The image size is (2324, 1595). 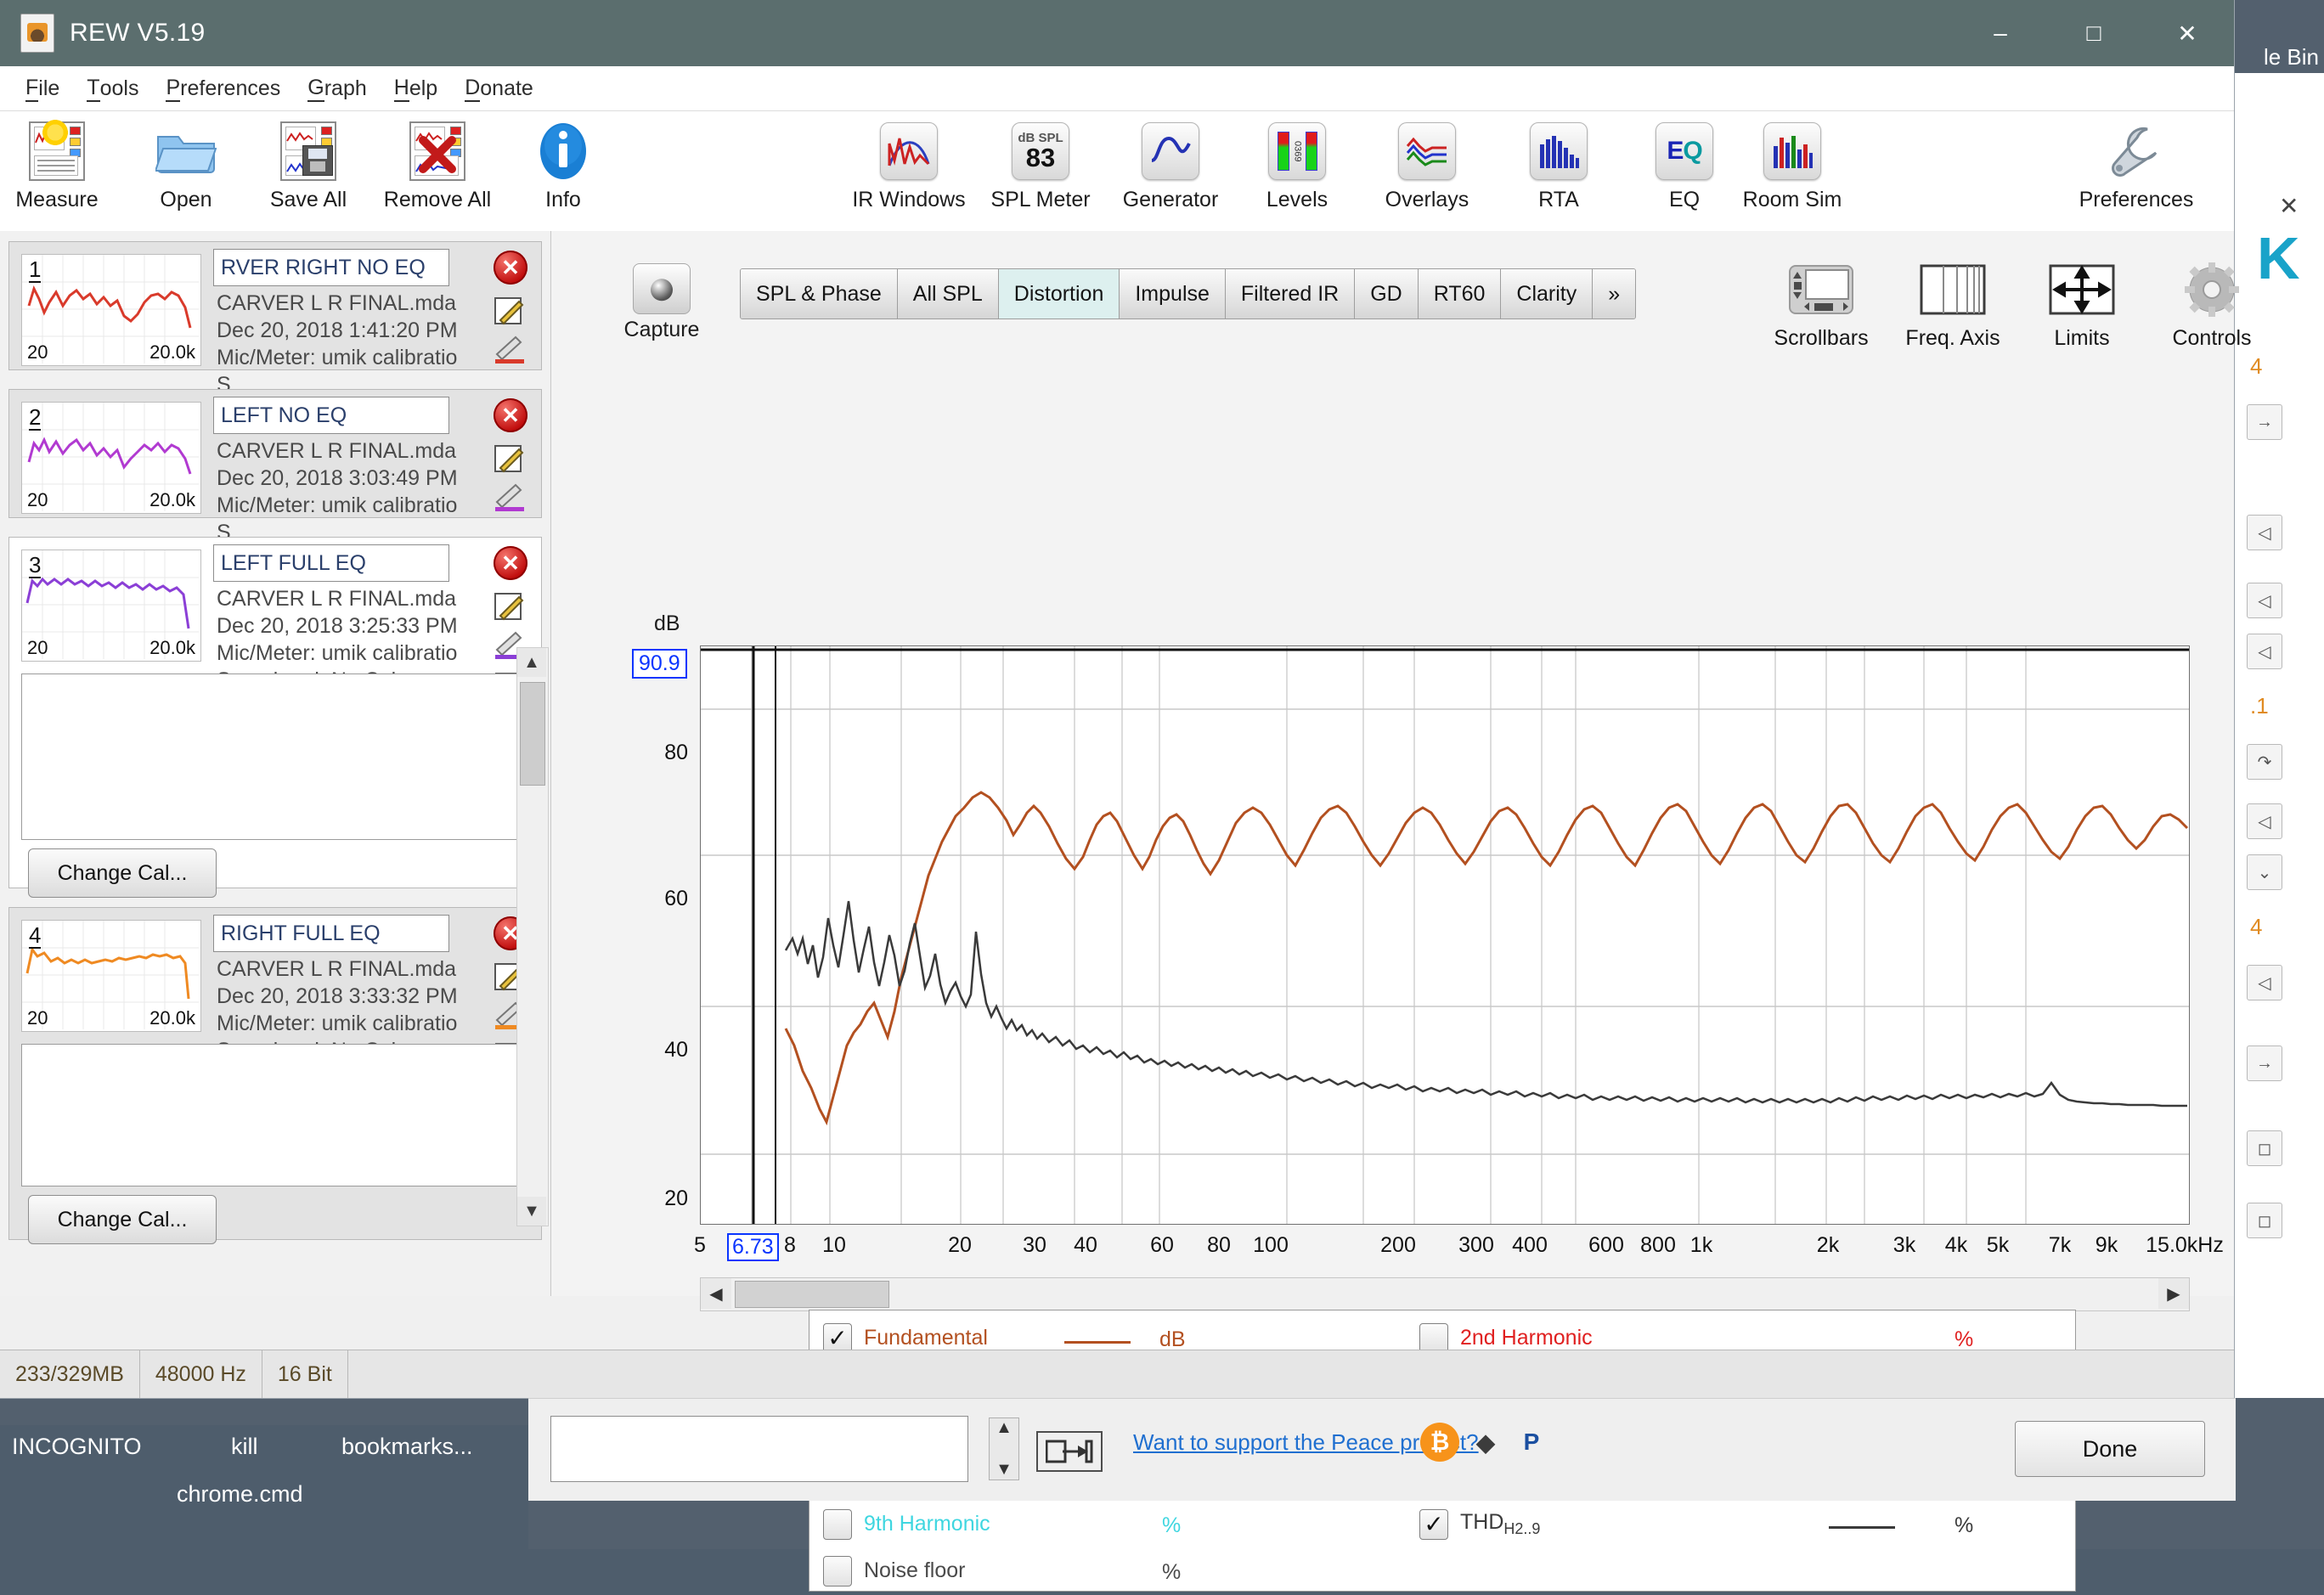 I want to click on tab-more: », so click(x=1615, y=293).